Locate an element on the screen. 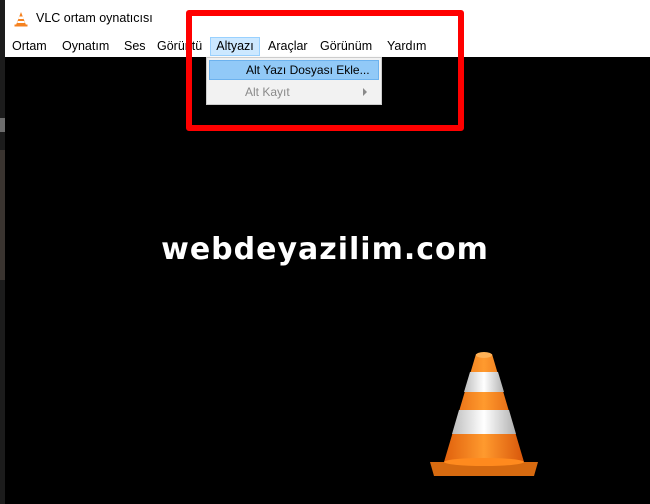 The width and height of the screenshot is (650, 504). menu-oynatim: Oynatım is located at coordinates (85, 46).